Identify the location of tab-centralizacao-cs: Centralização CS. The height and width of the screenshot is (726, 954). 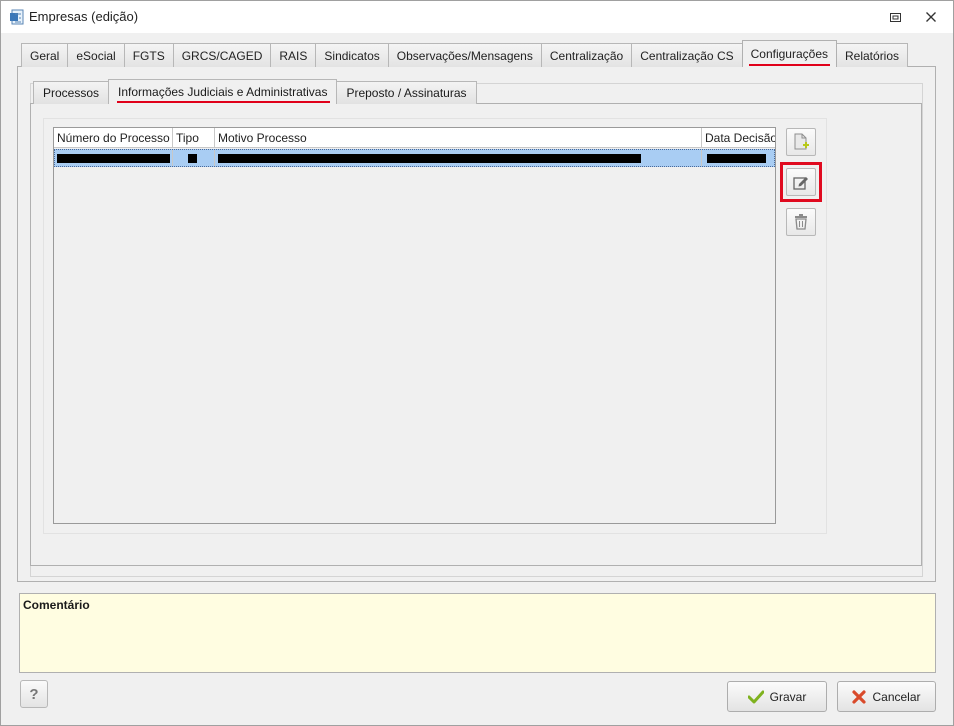
(687, 55).